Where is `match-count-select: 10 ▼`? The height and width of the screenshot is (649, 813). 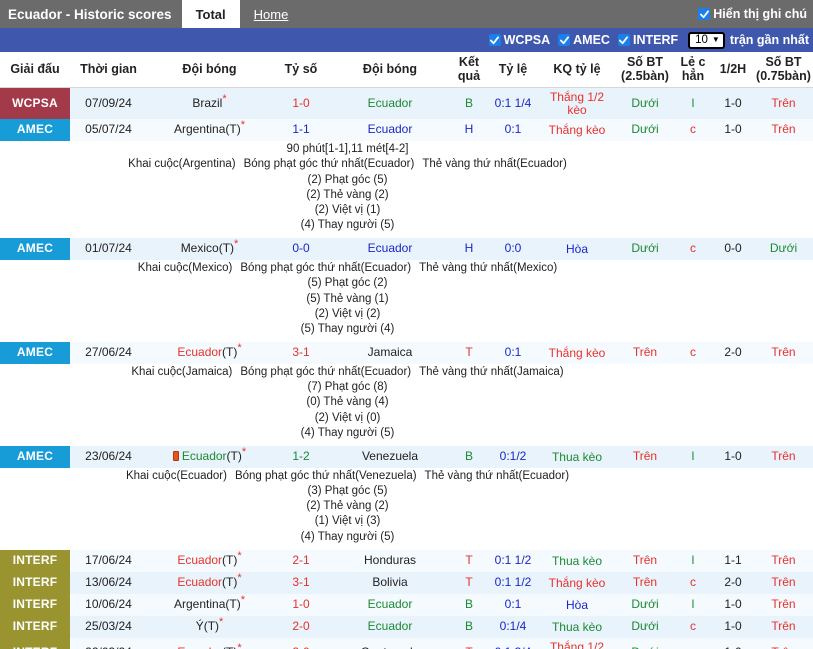 match-count-select: 10 ▼ is located at coordinates (706, 40).